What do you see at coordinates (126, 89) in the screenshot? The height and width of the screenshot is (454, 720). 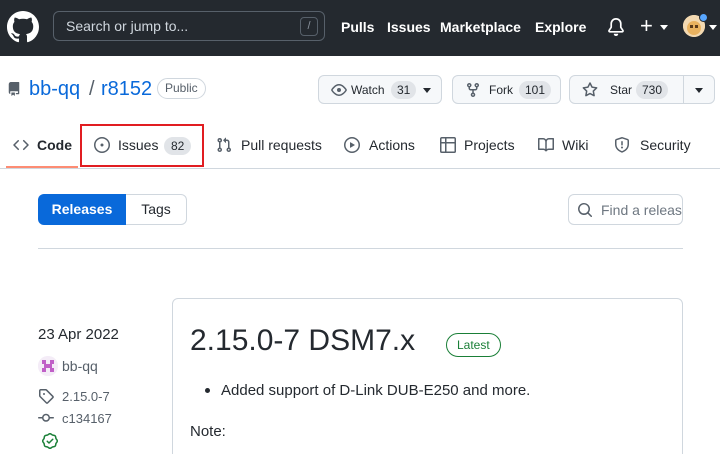 I see `repo-name-link: r8152` at bounding box center [126, 89].